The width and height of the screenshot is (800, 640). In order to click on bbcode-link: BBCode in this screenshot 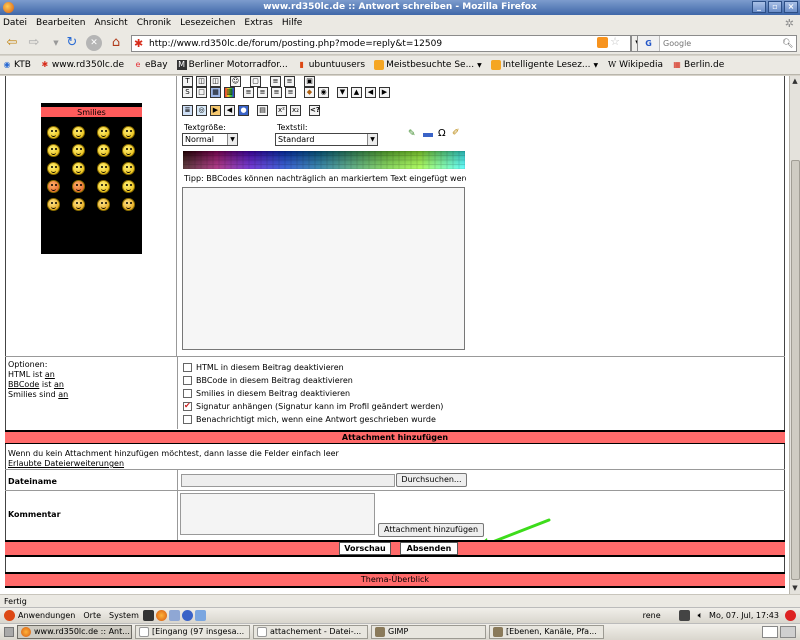, I will do `click(23, 384)`.